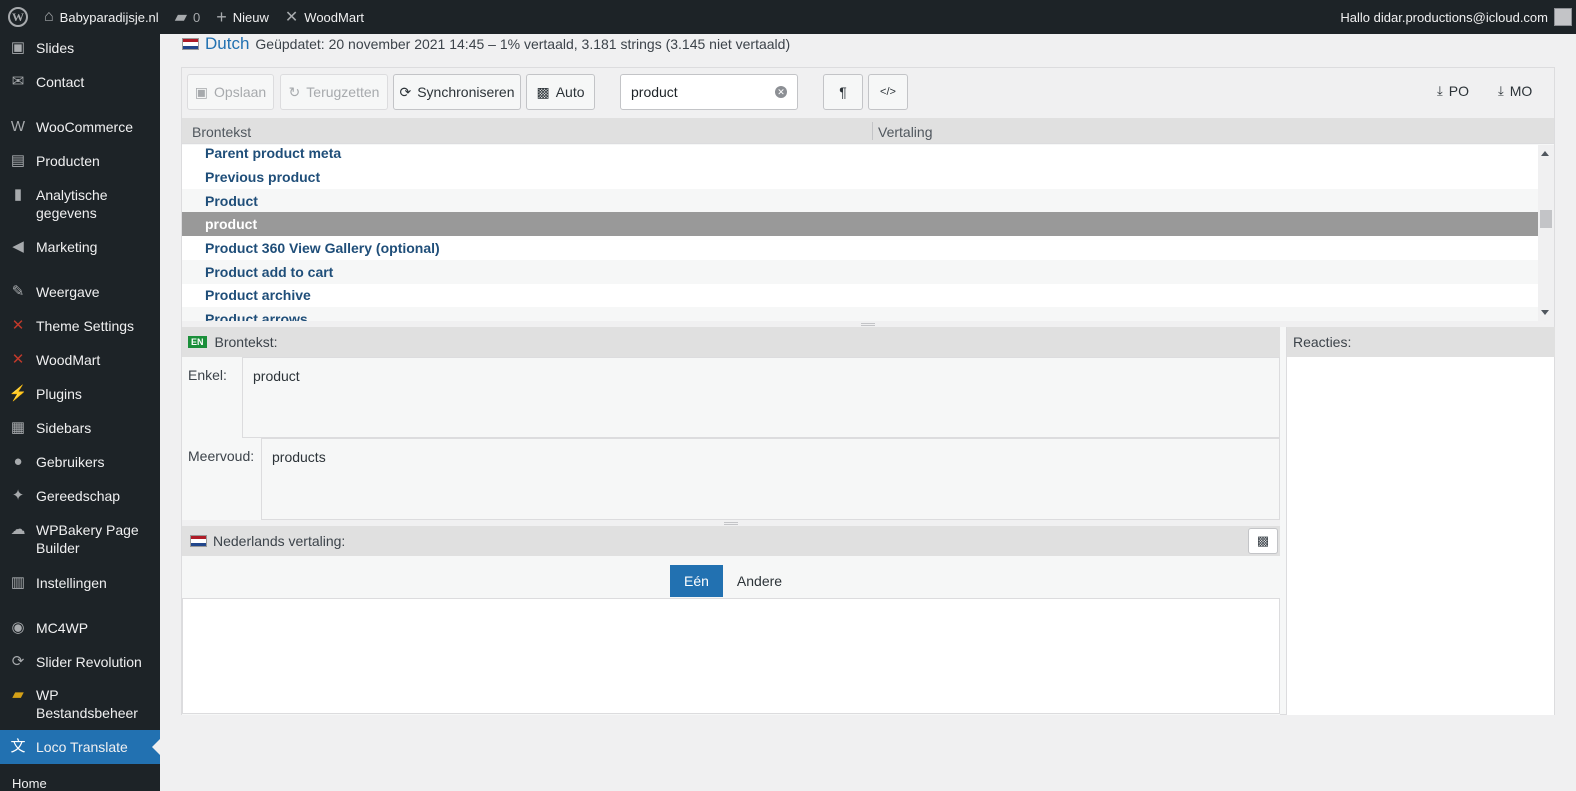 This screenshot has width=1576, height=791. I want to click on sidebar-item-instellingen: ▥ Instellingen, so click(80, 583).